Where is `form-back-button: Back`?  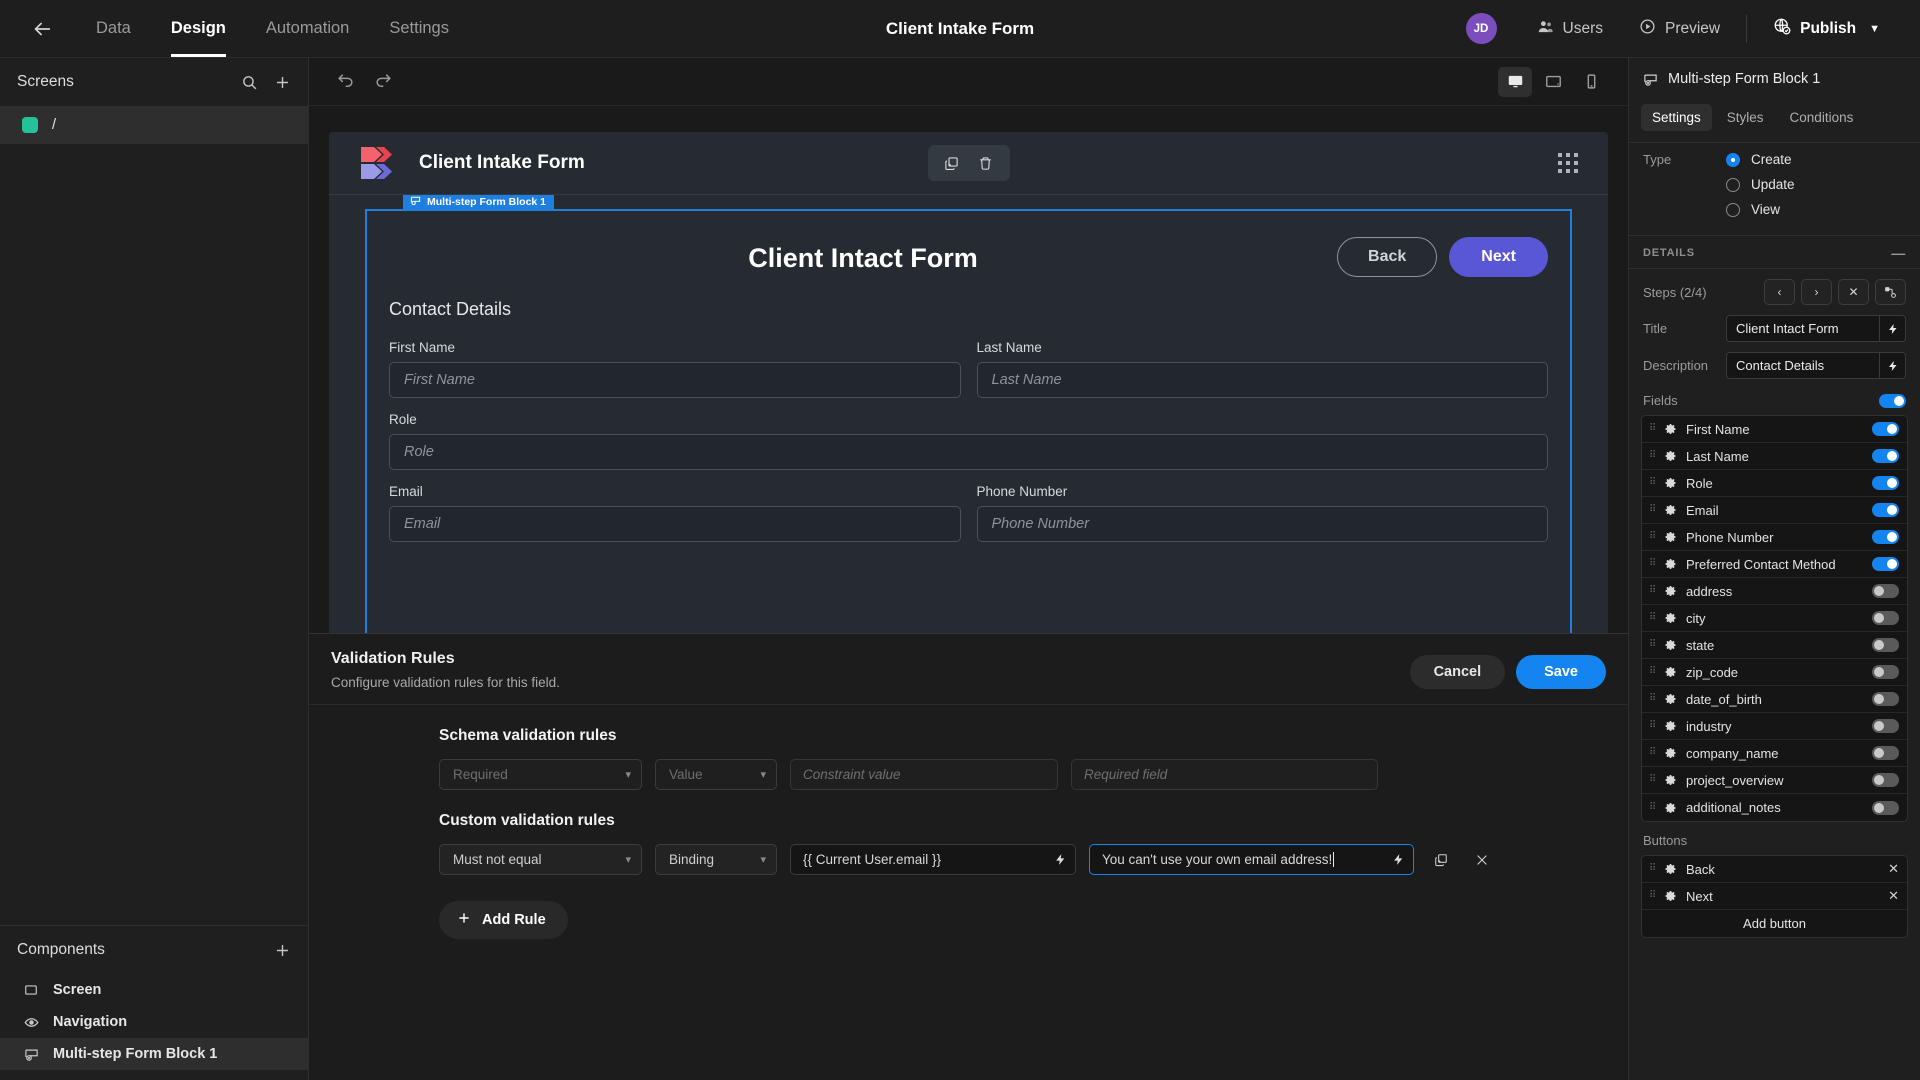 form-back-button: Back is located at coordinates (1387, 257).